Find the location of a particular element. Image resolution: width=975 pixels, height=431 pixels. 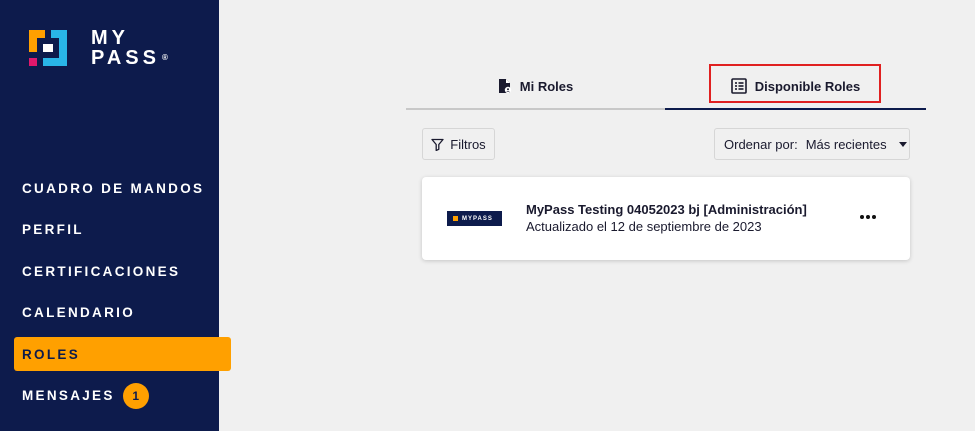

sidebar-item-label: CALENDARIO is located at coordinates (78, 313).